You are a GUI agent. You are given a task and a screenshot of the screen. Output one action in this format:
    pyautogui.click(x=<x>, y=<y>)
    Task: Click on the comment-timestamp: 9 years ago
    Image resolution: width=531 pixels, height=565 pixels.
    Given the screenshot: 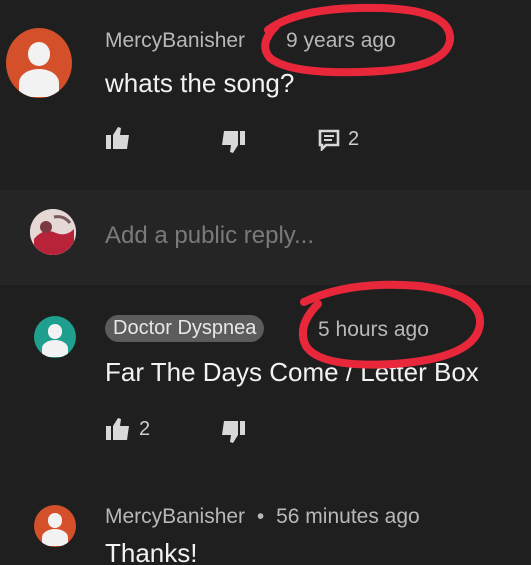 What is the action you would take?
    pyautogui.click(x=341, y=41)
    